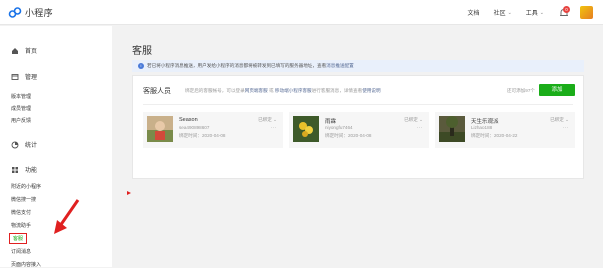 This screenshot has height=268, width=603. Describe the element at coordinates (21, 96) in the screenshot. I see `sidebar-item-version: 版本管理` at that location.